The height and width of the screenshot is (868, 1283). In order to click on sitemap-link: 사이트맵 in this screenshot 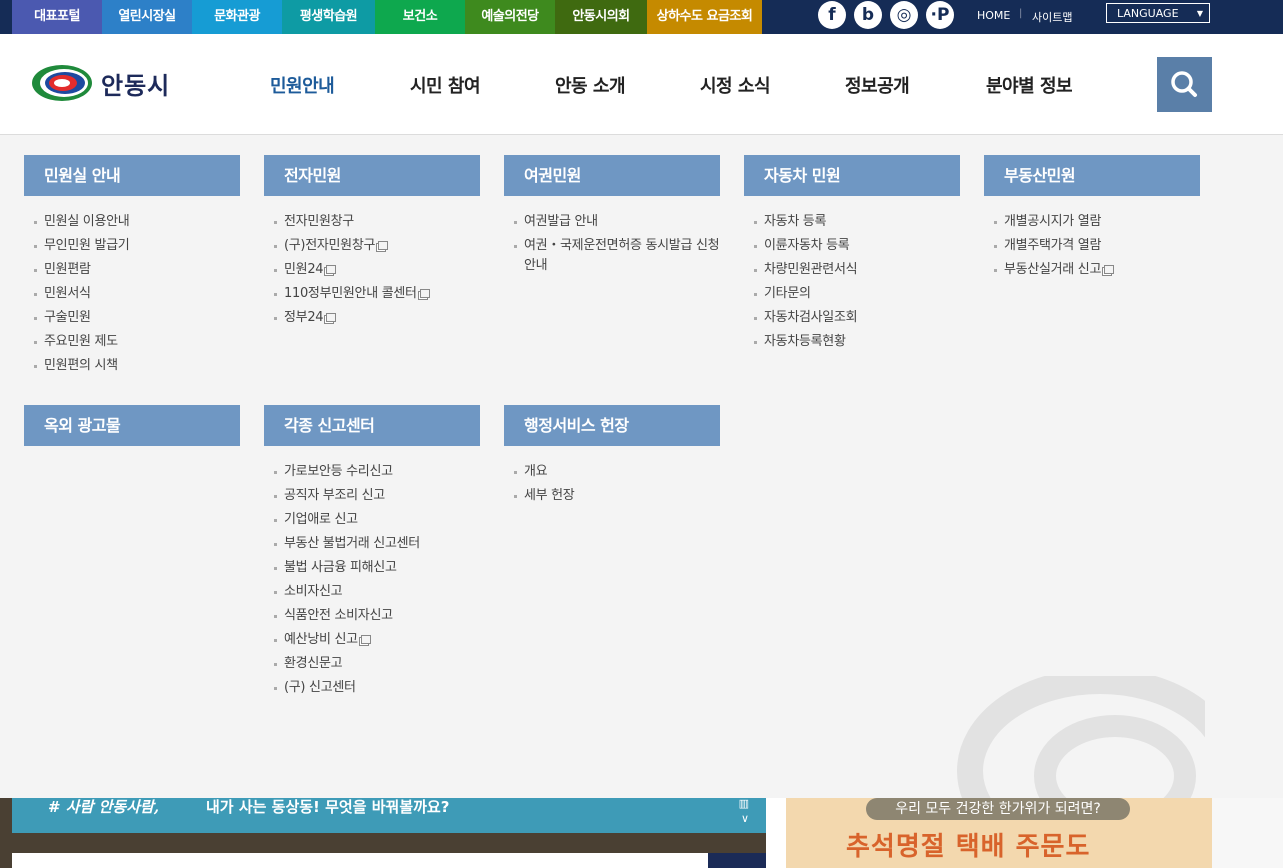, I will do `click(1052, 17)`.